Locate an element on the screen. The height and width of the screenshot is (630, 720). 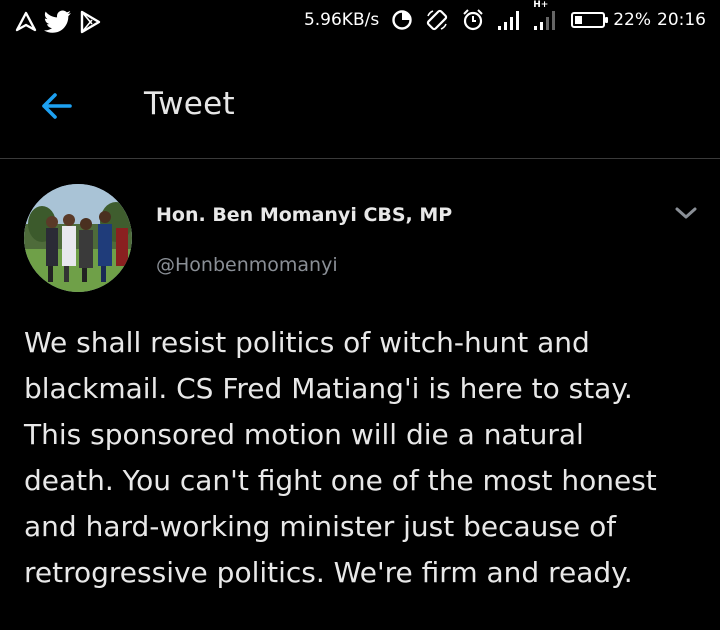
signal-icon is located at coordinates (509, 20).